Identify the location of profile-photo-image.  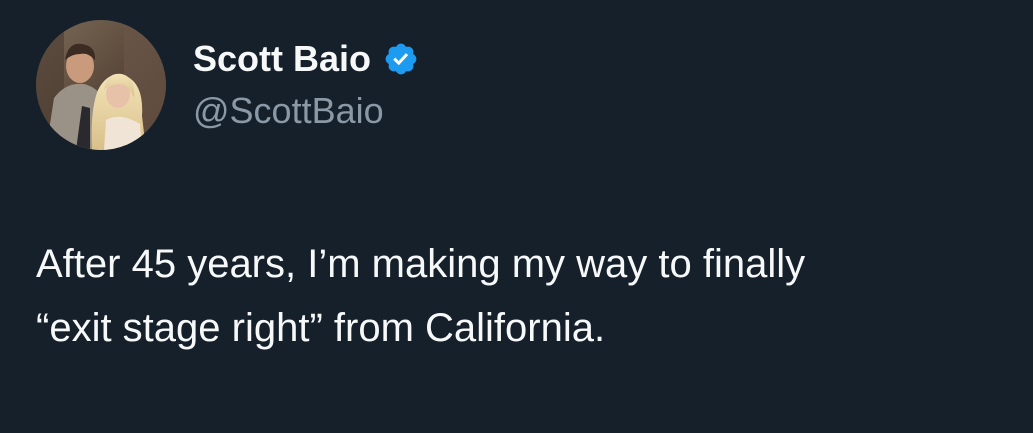
(101, 85).